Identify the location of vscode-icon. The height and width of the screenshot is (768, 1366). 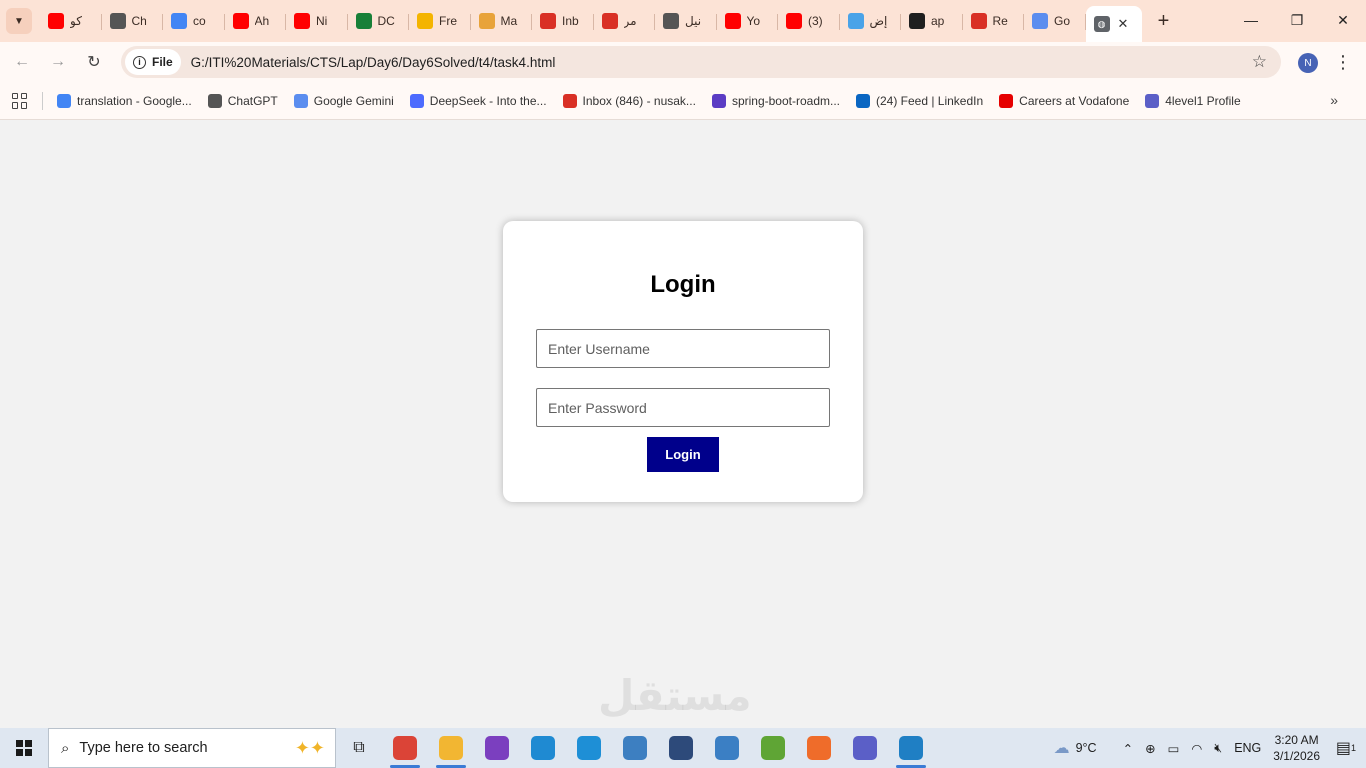
(543, 748).